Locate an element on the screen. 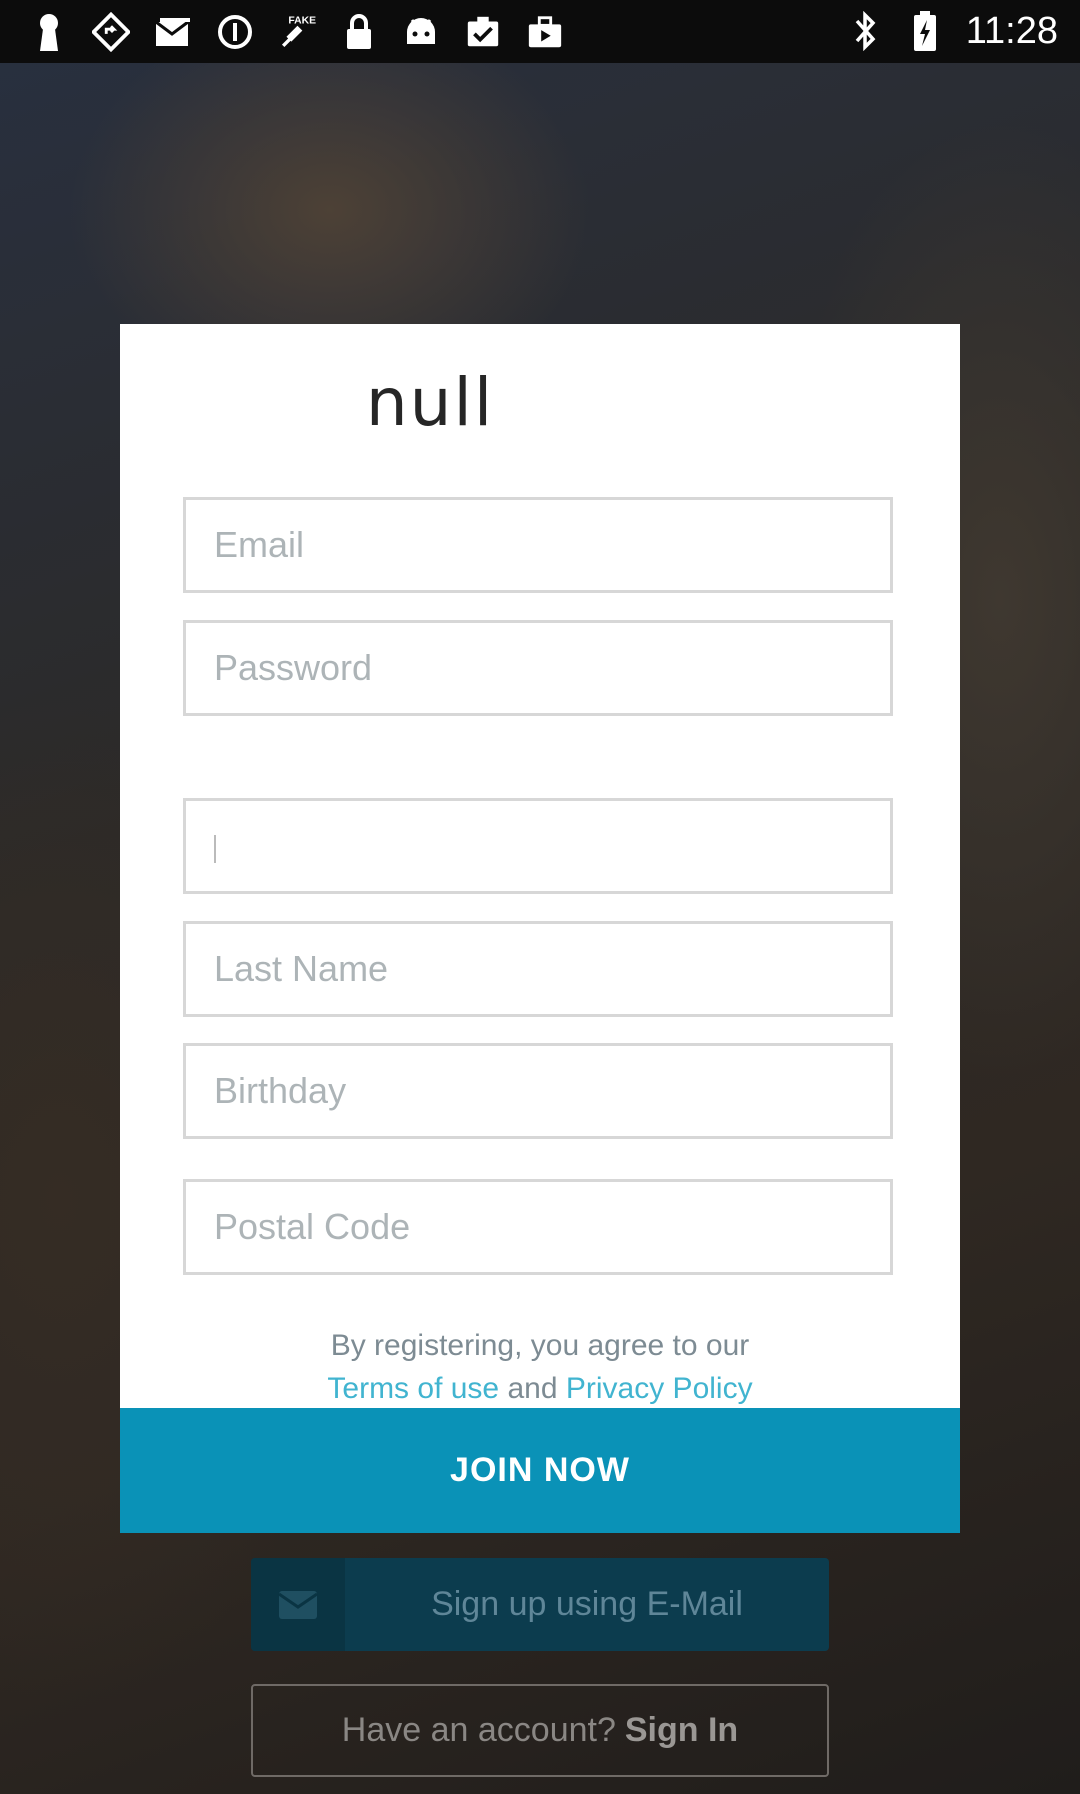 This screenshot has width=1080, height=1794. svg-text: FAKE is located at coordinates (302, 20).